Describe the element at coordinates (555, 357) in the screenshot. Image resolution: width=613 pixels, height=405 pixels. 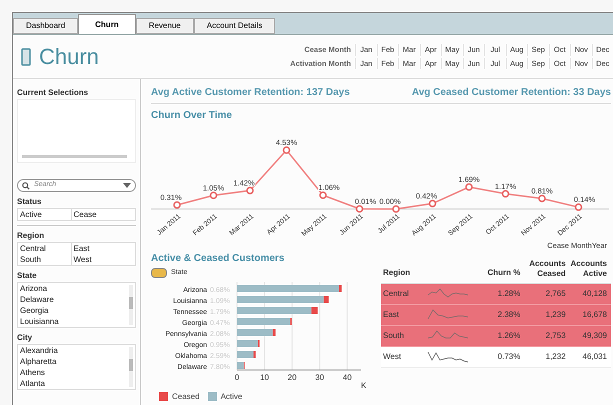
I see `table-cell-text: 1,232` at that location.